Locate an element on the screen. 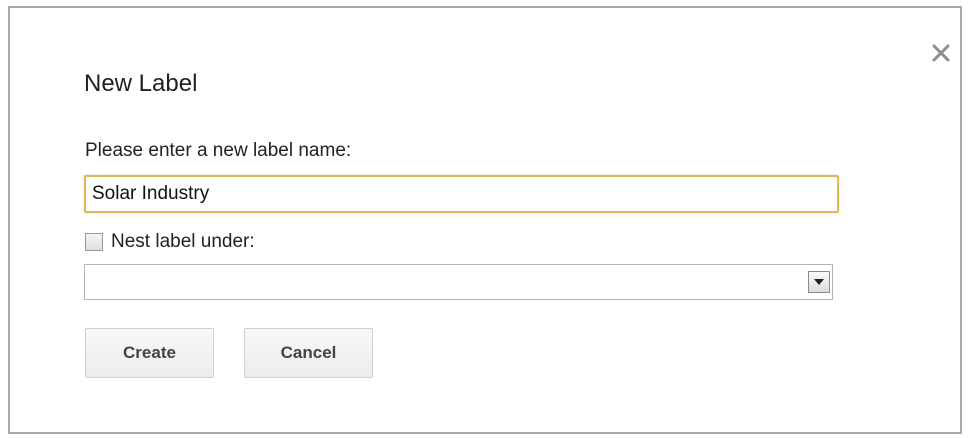 This screenshot has width=968, height=438. cancel-button: Cancel is located at coordinates (308, 353).